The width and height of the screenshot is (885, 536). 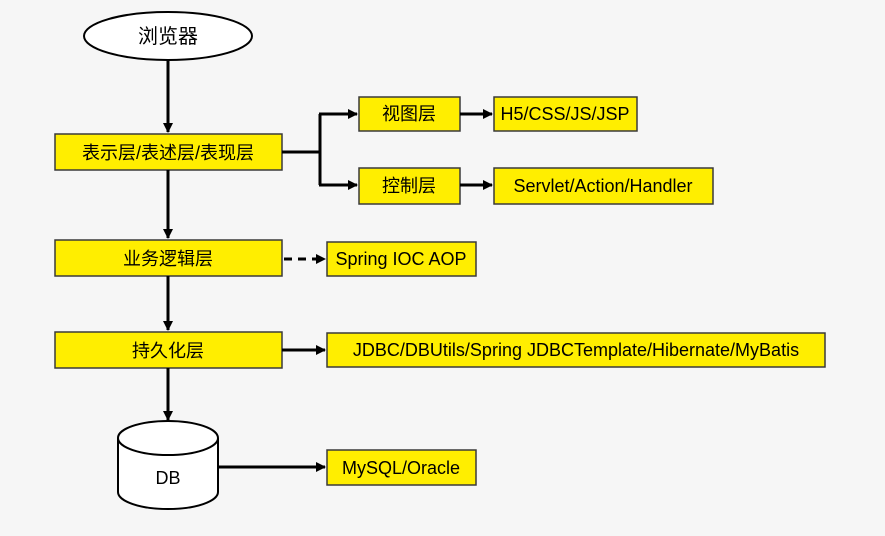 I want to click on presentation-layer-label: 表示层/表述层/表现层, so click(x=168, y=153).